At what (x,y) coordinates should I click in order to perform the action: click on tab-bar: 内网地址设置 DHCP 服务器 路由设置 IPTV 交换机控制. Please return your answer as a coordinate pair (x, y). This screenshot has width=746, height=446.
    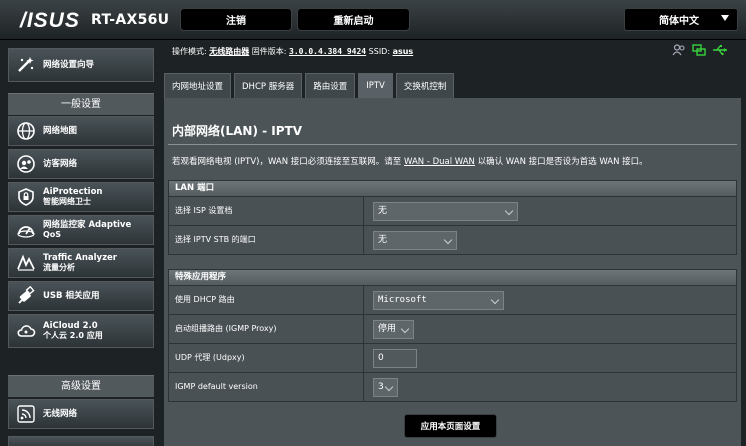
    Looking at the image, I should click on (310, 85).